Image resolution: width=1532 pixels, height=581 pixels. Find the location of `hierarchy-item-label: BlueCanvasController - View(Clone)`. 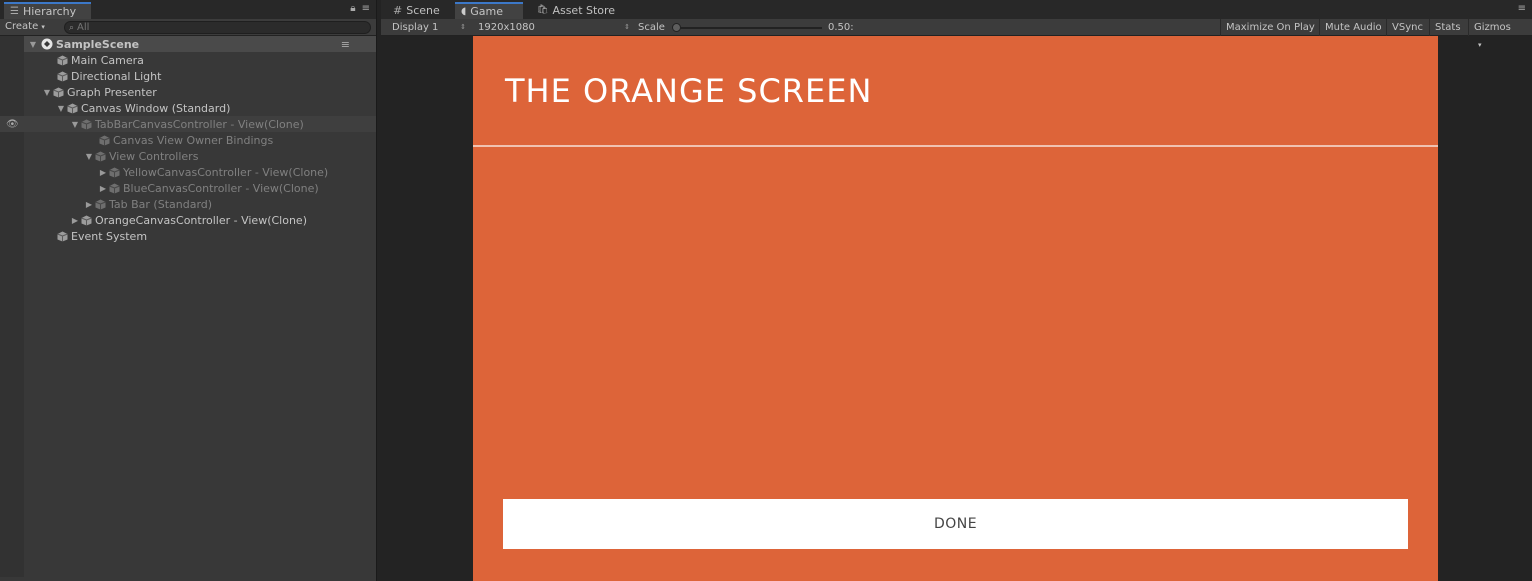

hierarchy-item-label: BlueCanvasController - View(Clone) is located at coordinates (221, 188).